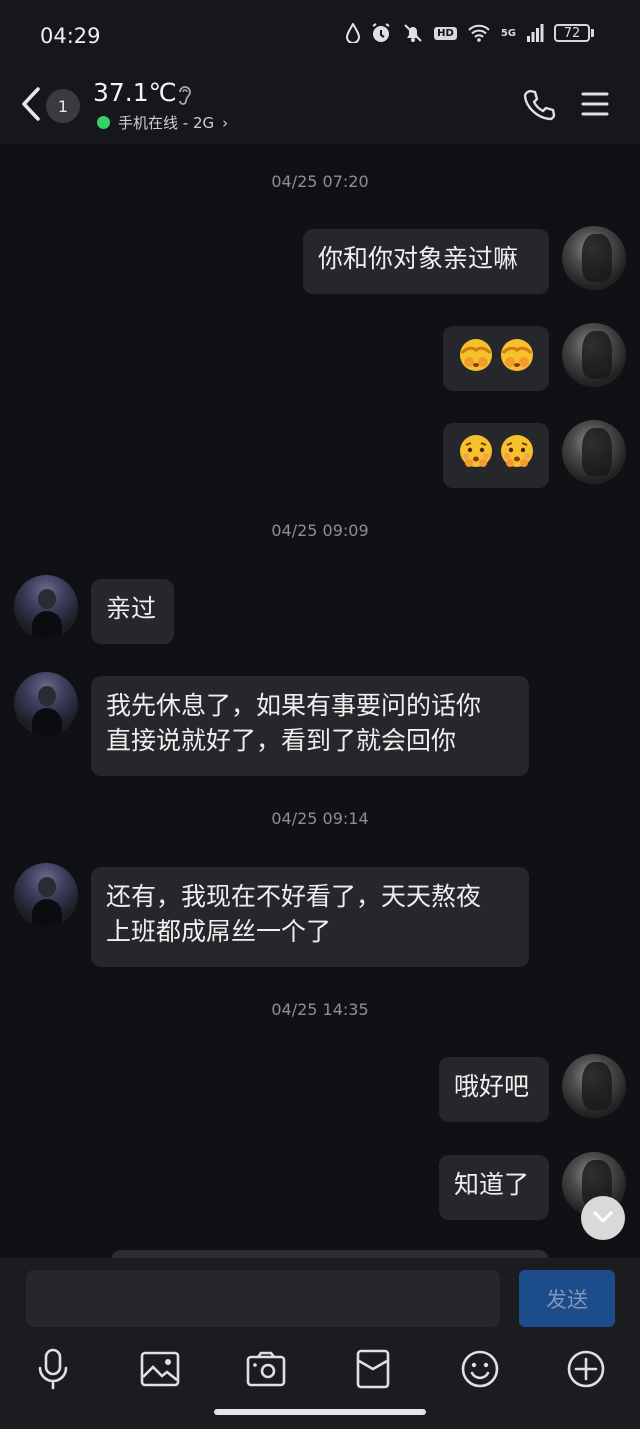 The image size is (640, 1429). I want to click on menu-icon, so click(595, 106).